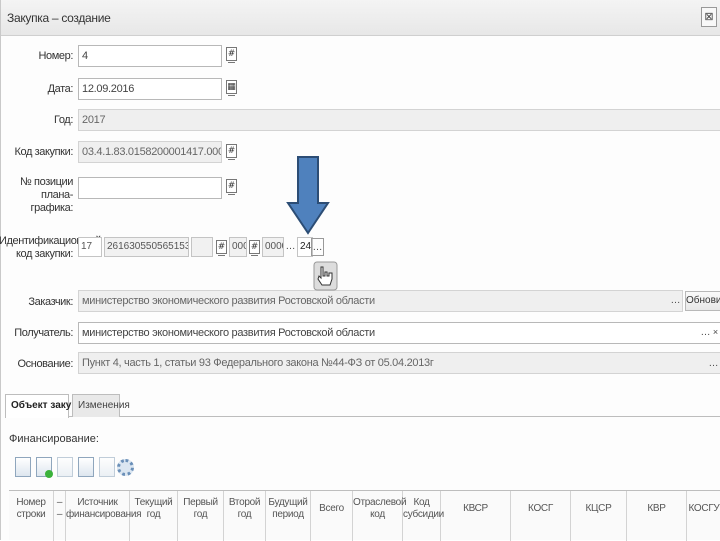 The image size is (720, 541). I want to click on customer-label: Заказчик:, so click(50, 302).